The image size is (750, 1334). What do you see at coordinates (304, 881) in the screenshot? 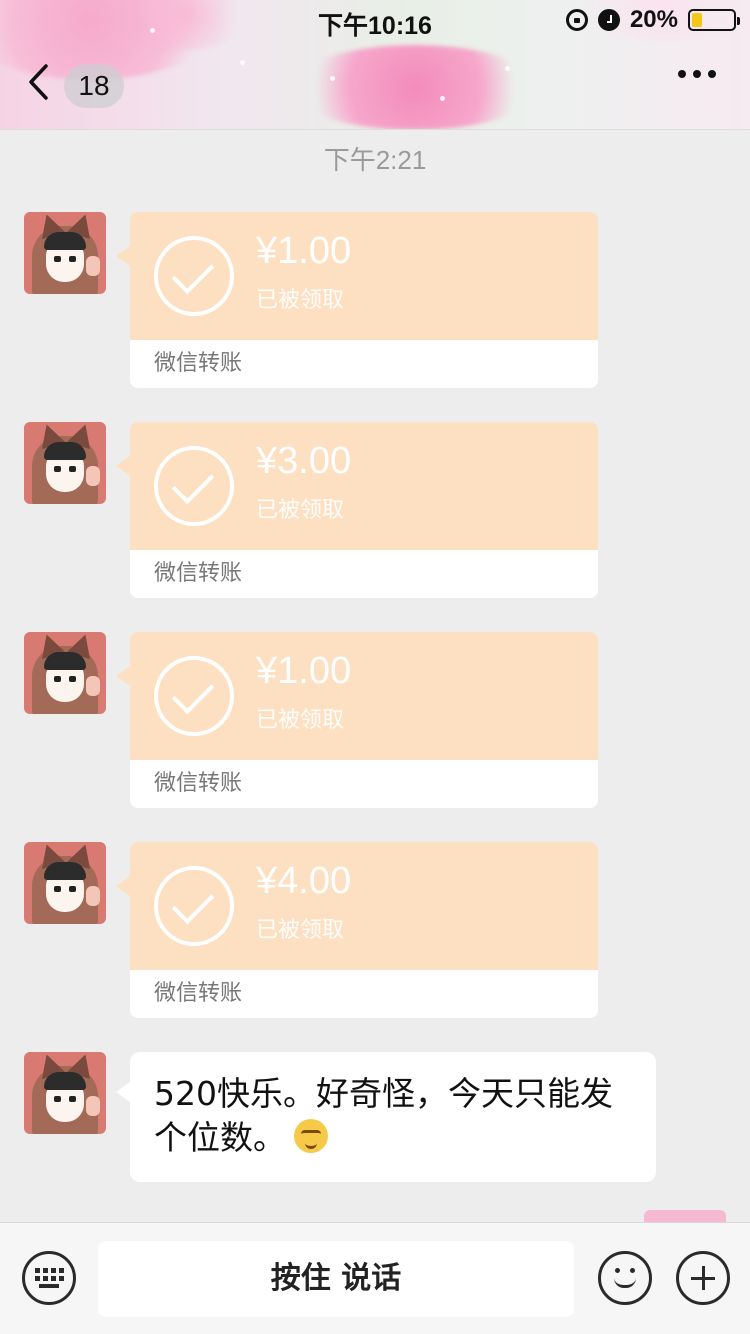
I see `transfer-amount: ¥4.00` at bounding box center [304, 881].